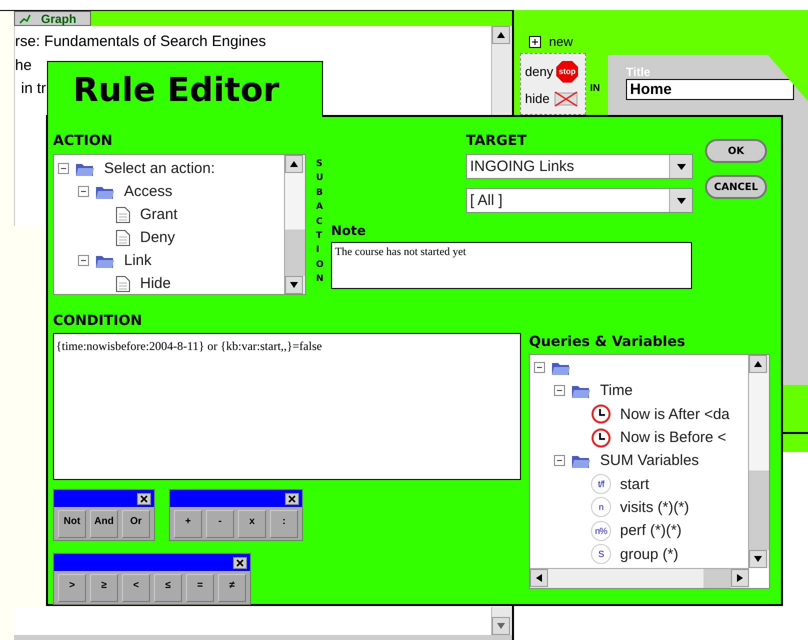 The image size is (808, 640). I want to click on text-line: in tr, so click(33, 89).